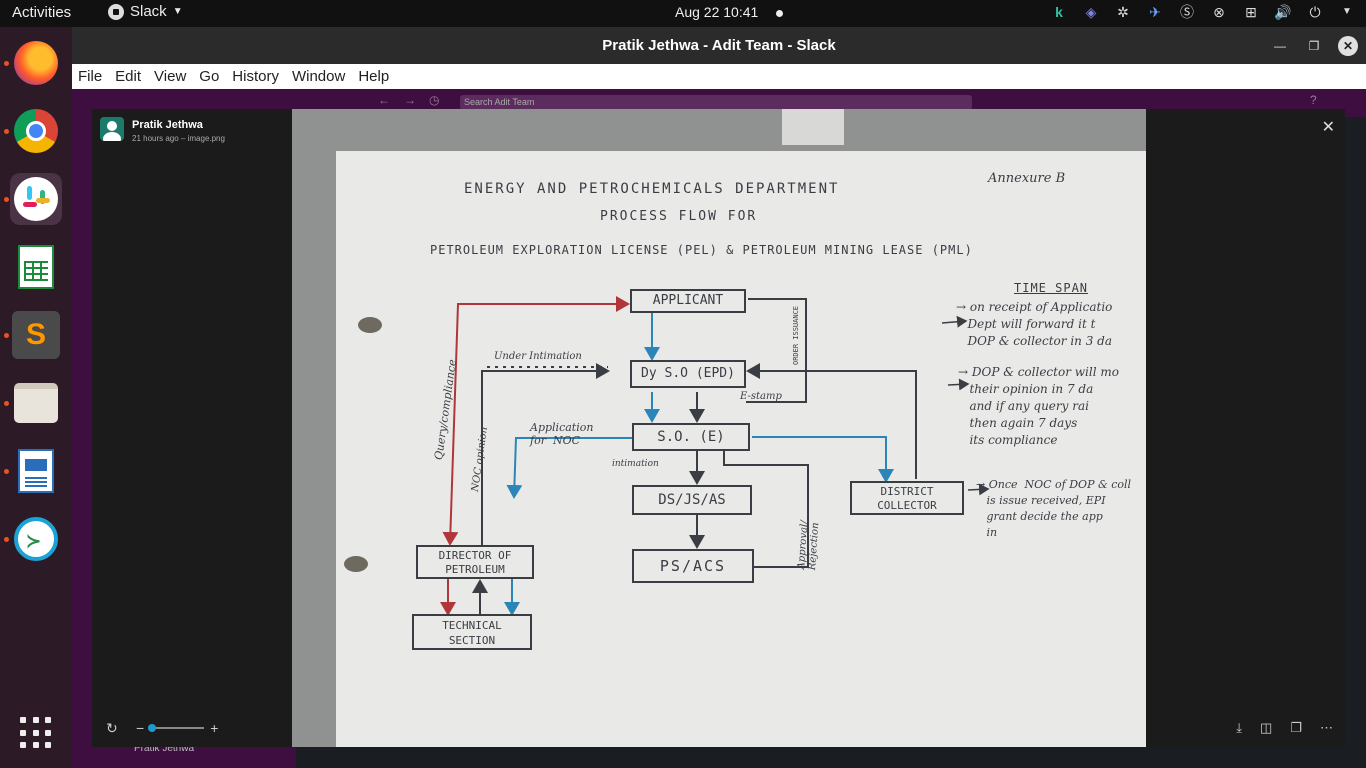  Describe the element at coordinates (1187, 12) in the screenshot. I see `skype-icon: Ⓢ` at that location.